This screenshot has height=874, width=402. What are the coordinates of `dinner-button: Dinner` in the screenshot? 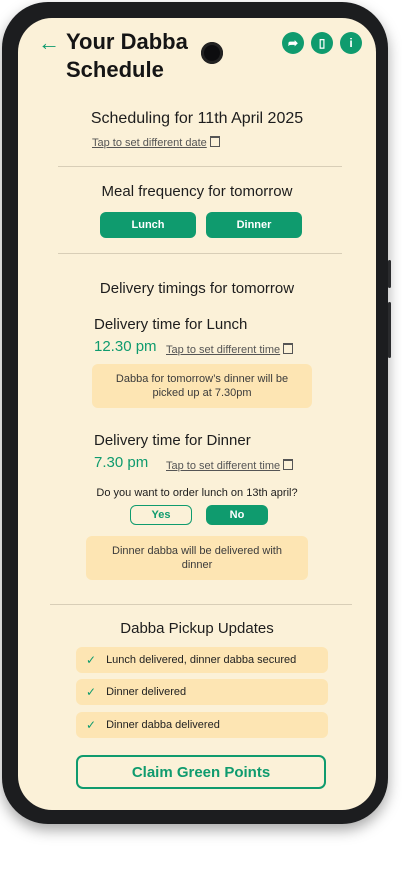 It's located at (254, 225).